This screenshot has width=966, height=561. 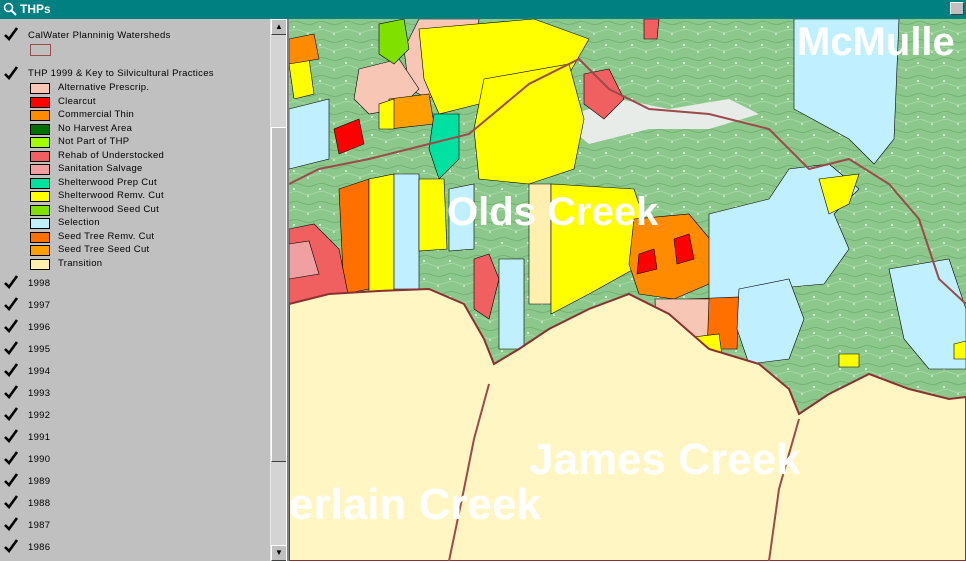 I want to click on legend-label: Alternative Prescrip., so click(x=104, y=87).